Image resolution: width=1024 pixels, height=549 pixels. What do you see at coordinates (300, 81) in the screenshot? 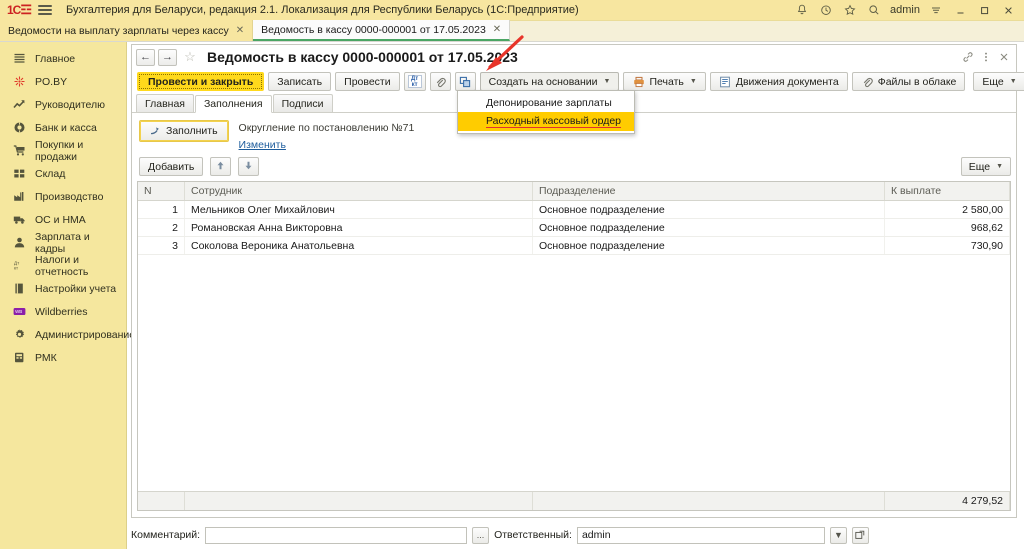
I see `write-button: Записать` at bounding box center [300, 81].